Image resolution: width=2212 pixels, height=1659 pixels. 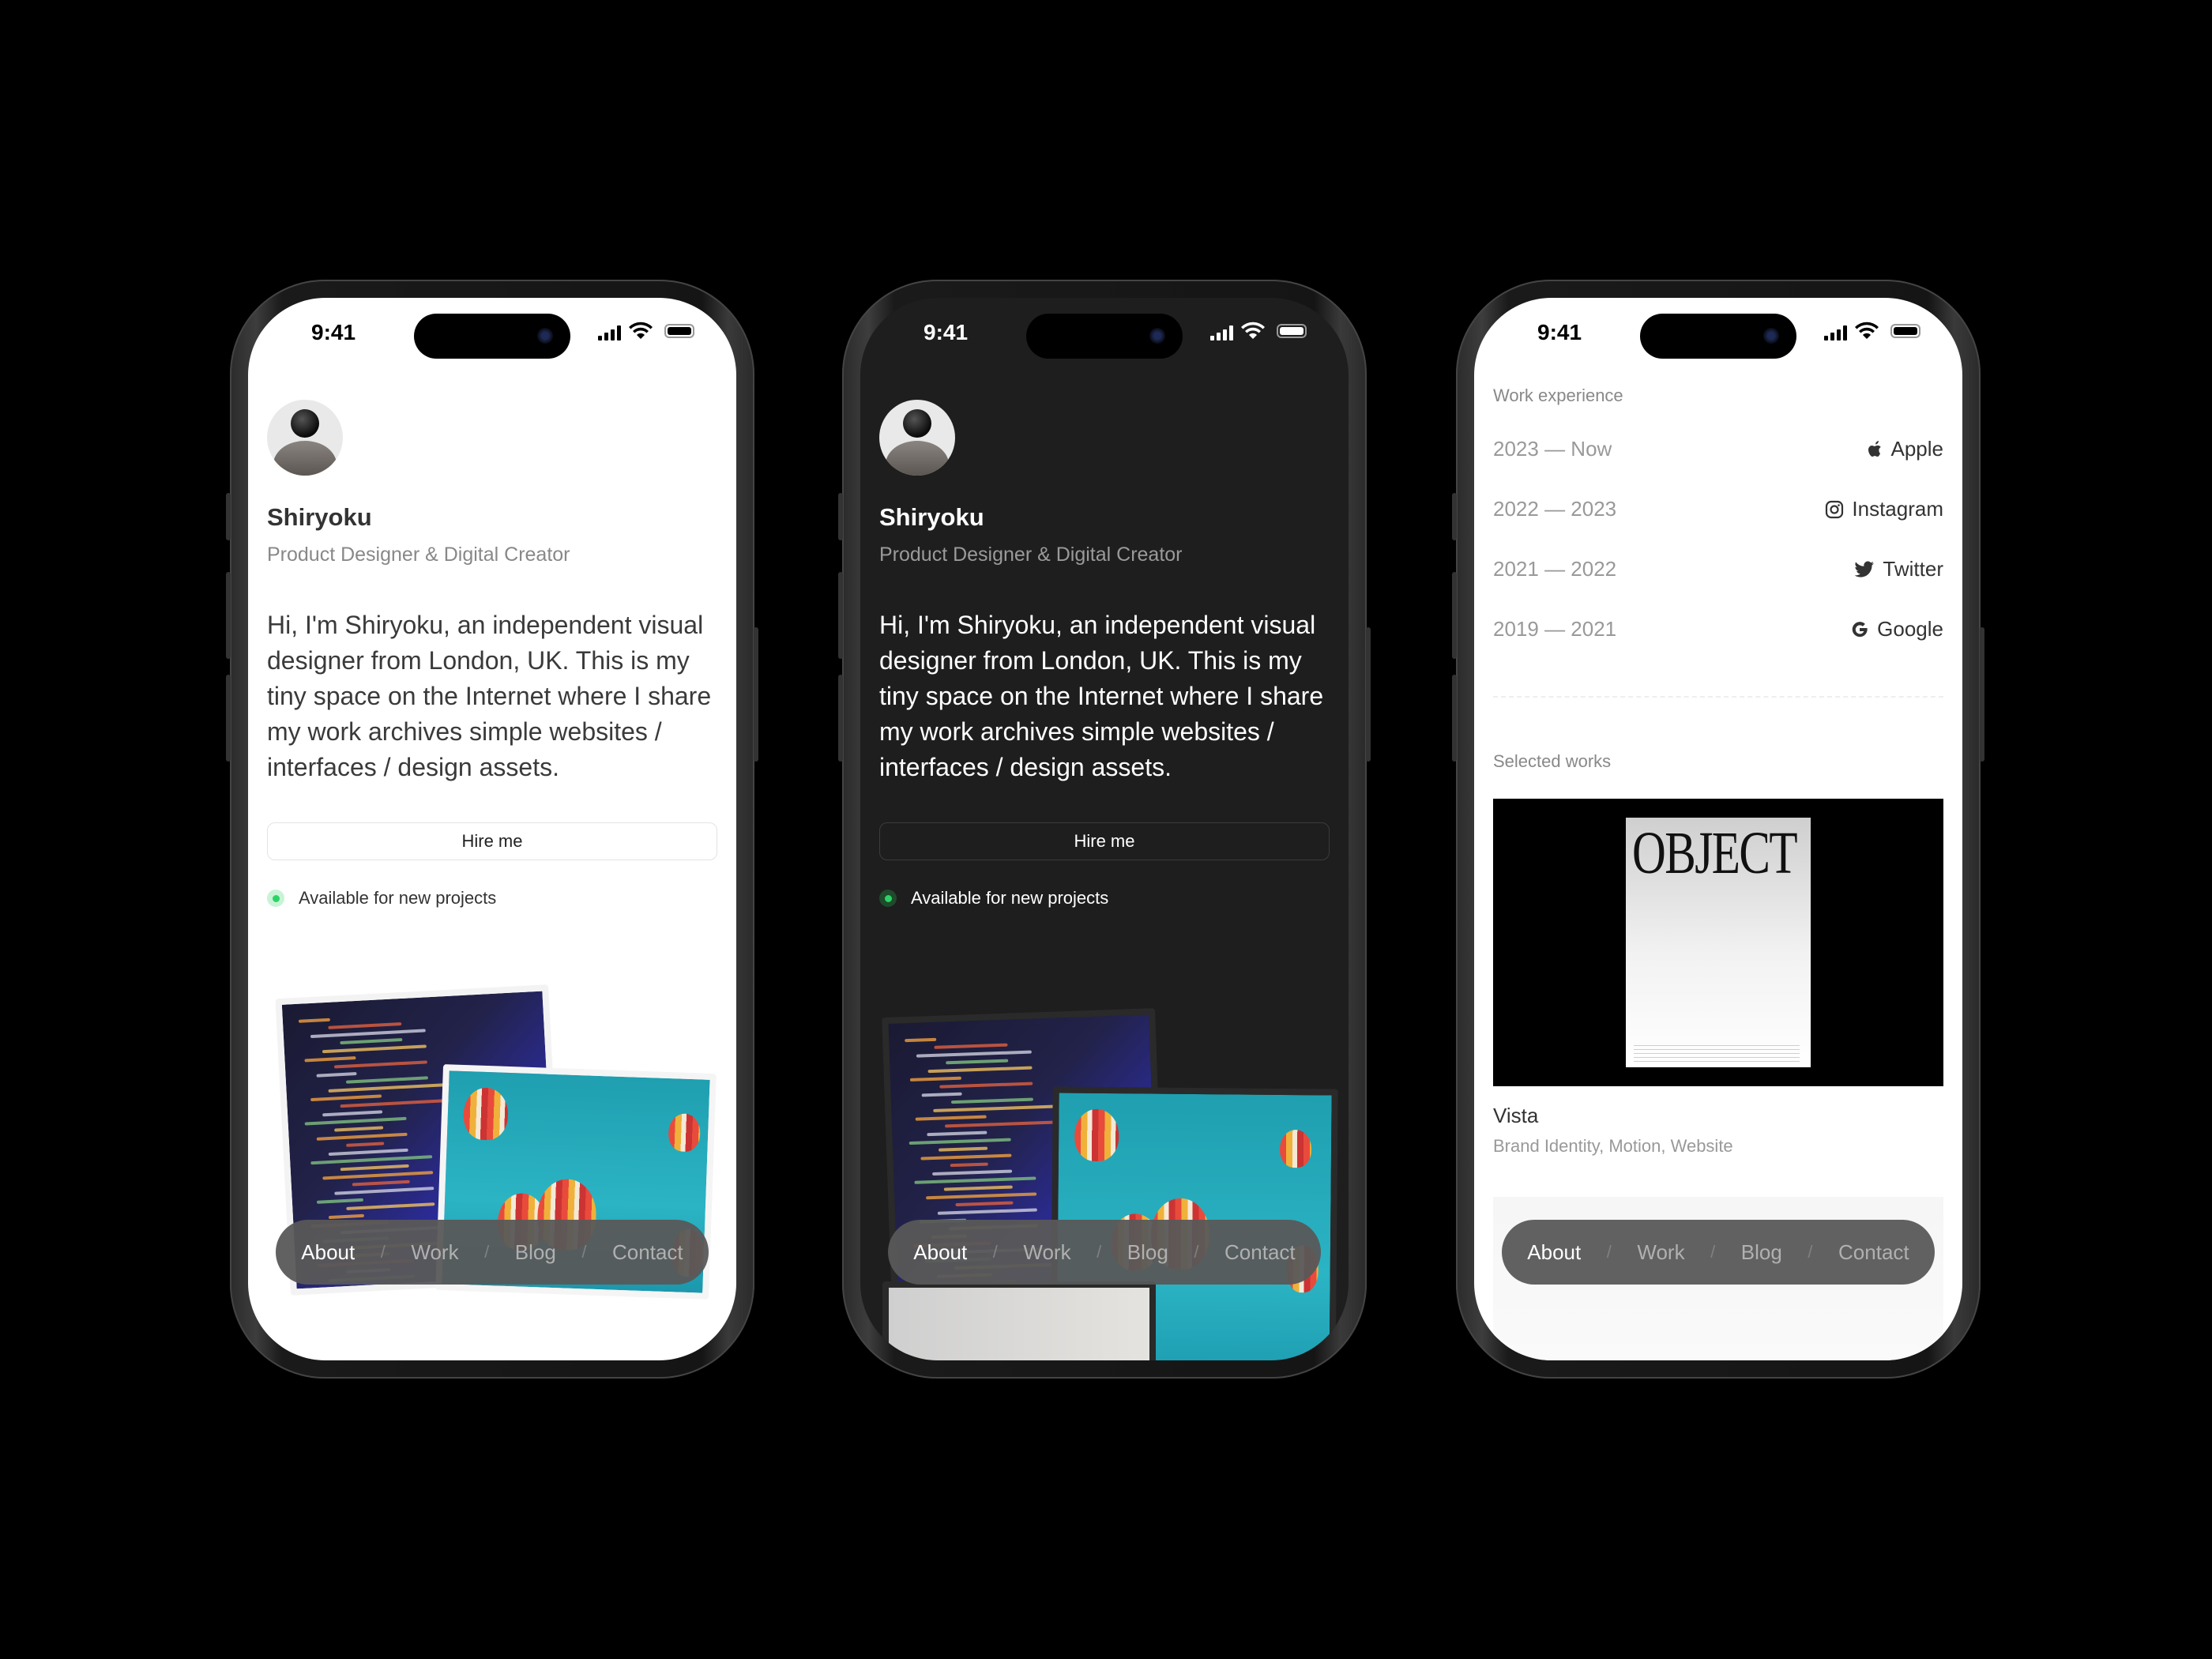 What do you see at coordinates (1613, 1146) in the screenshot?
I see `work-tags: Brand Identity, Motion, Website` at bounding box center [1613, 1146].